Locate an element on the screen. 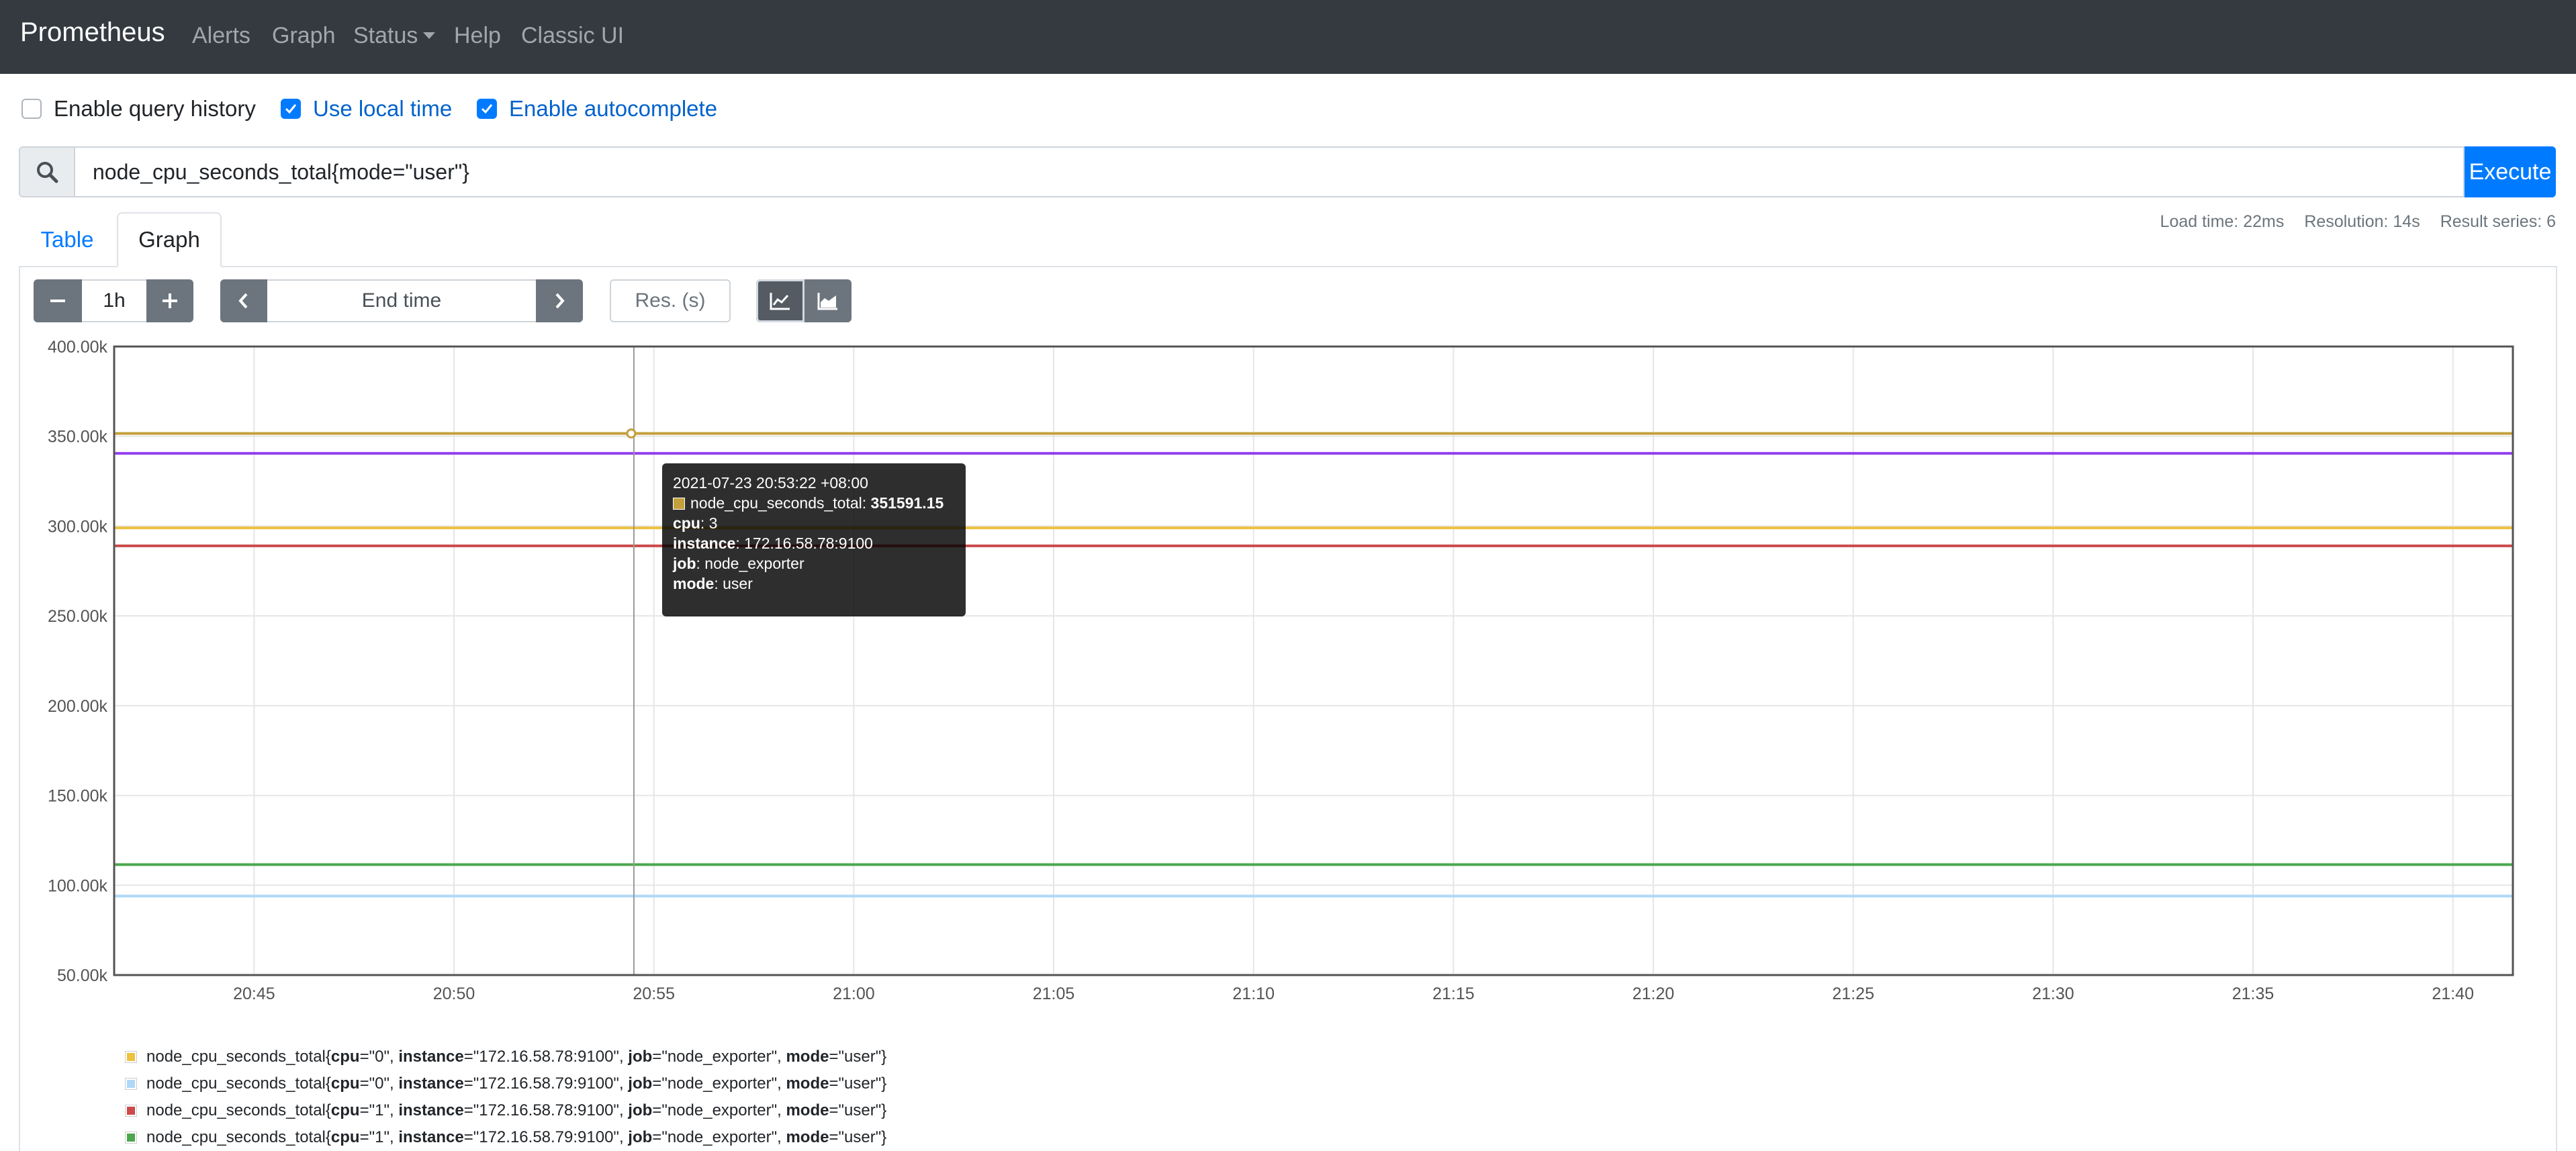 The image size is (2576, 1151). search-icon is located at coordinates (46, 171).